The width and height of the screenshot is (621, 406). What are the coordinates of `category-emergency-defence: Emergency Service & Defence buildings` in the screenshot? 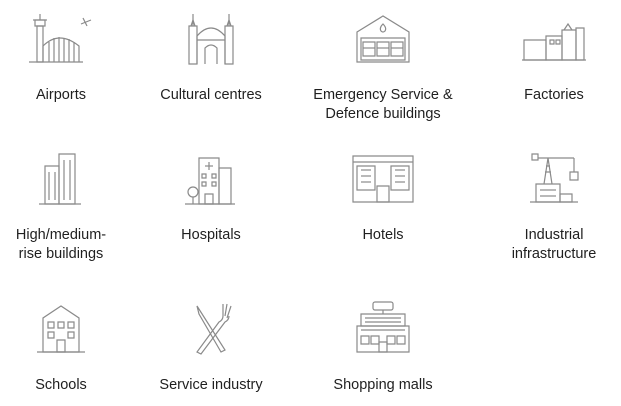 It's located at (383, 67).